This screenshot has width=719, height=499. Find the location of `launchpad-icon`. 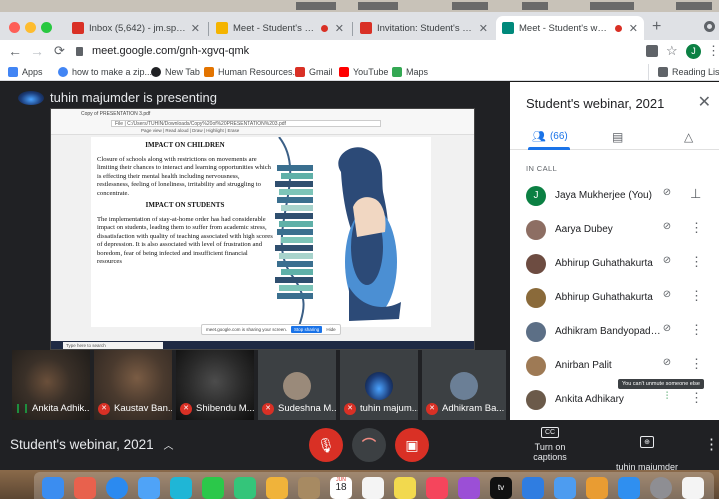

launchpad-icon is located at coordinates (85, 488).